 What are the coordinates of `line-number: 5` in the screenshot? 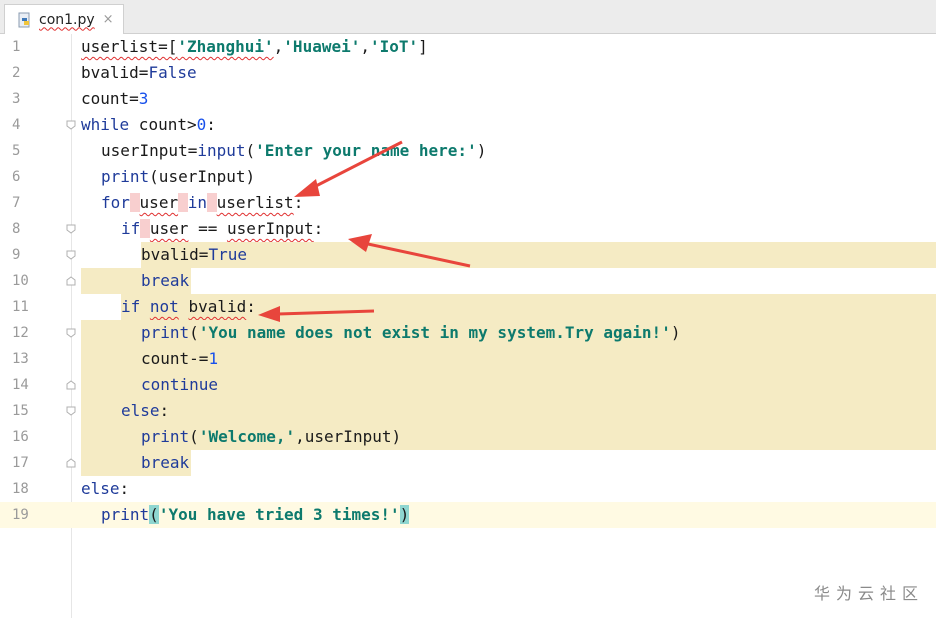 It's located at (16, 151).